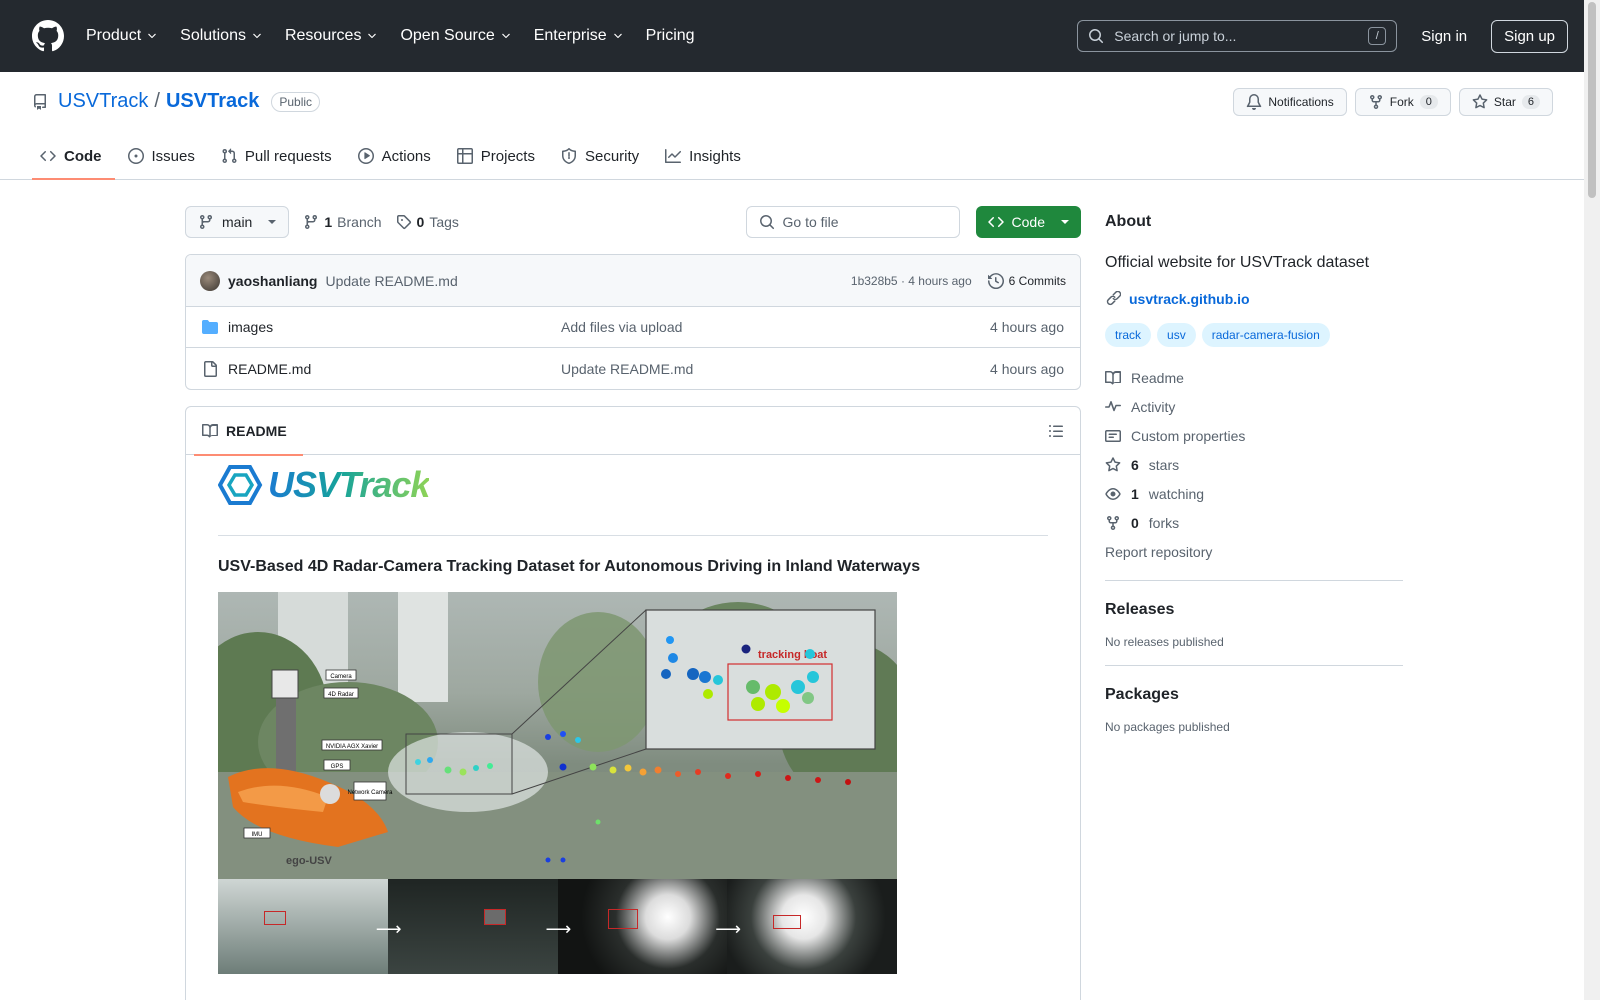 This screenshot has height=1000, width=1600. Describe the element at coordinates (1056, 431) in the screenshot. I see `list-unordered-icon` at that location.